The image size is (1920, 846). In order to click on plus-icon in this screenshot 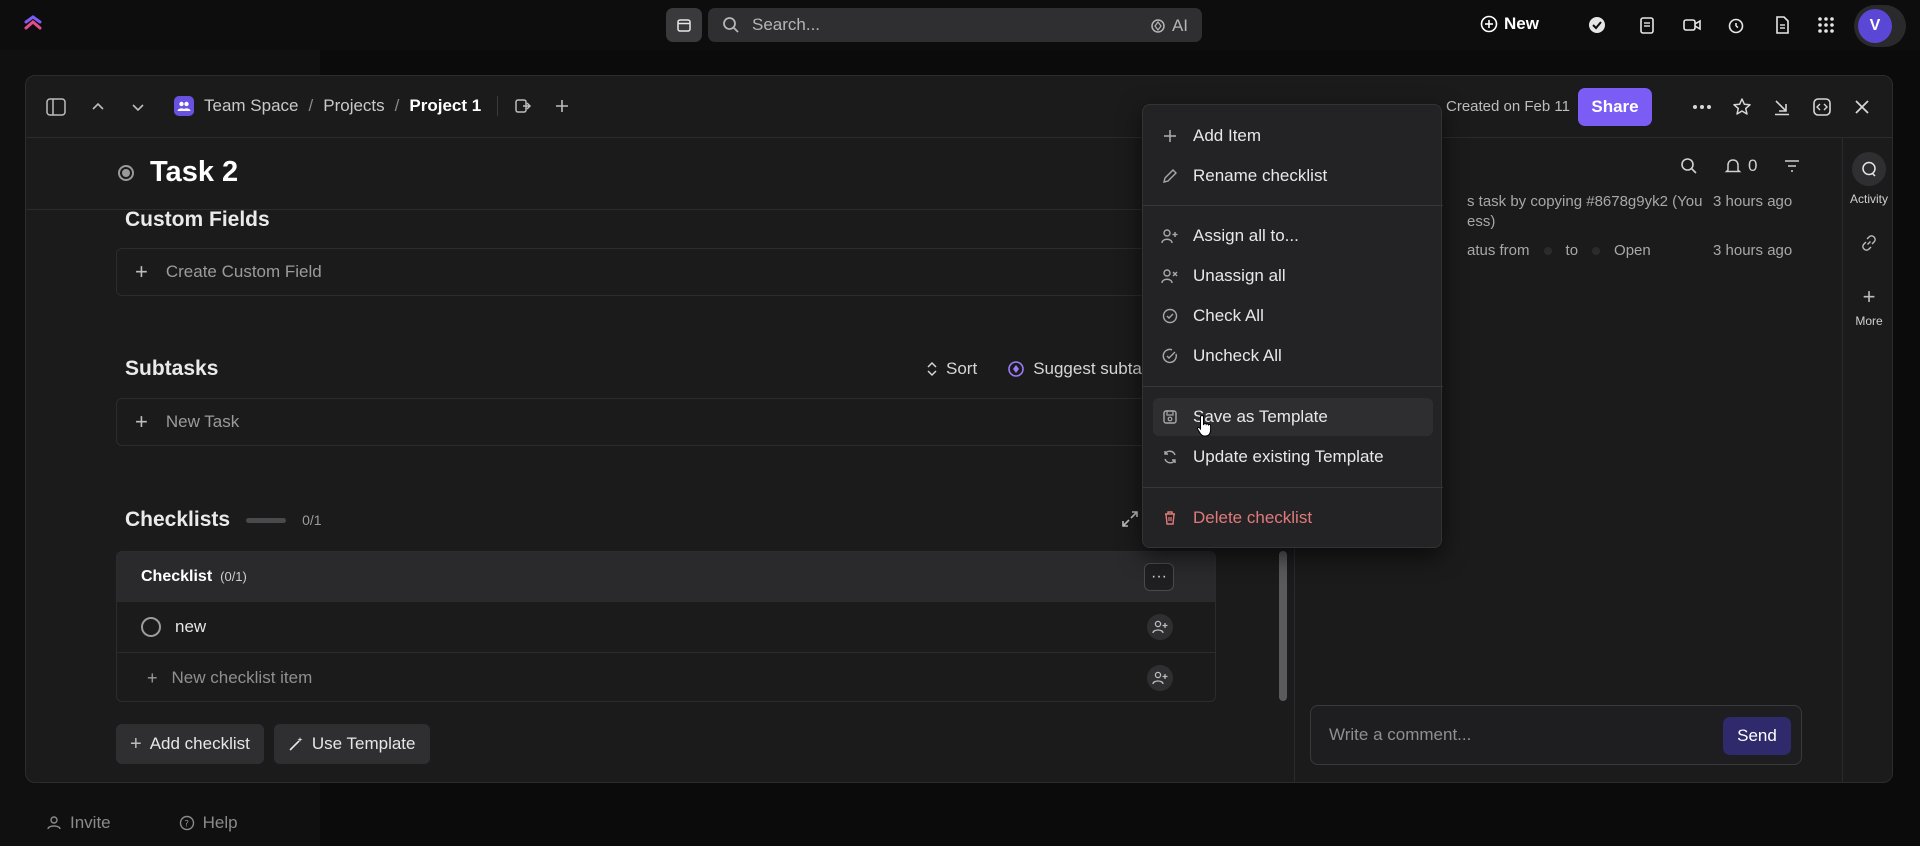, I will do `click(1170, 136)`.